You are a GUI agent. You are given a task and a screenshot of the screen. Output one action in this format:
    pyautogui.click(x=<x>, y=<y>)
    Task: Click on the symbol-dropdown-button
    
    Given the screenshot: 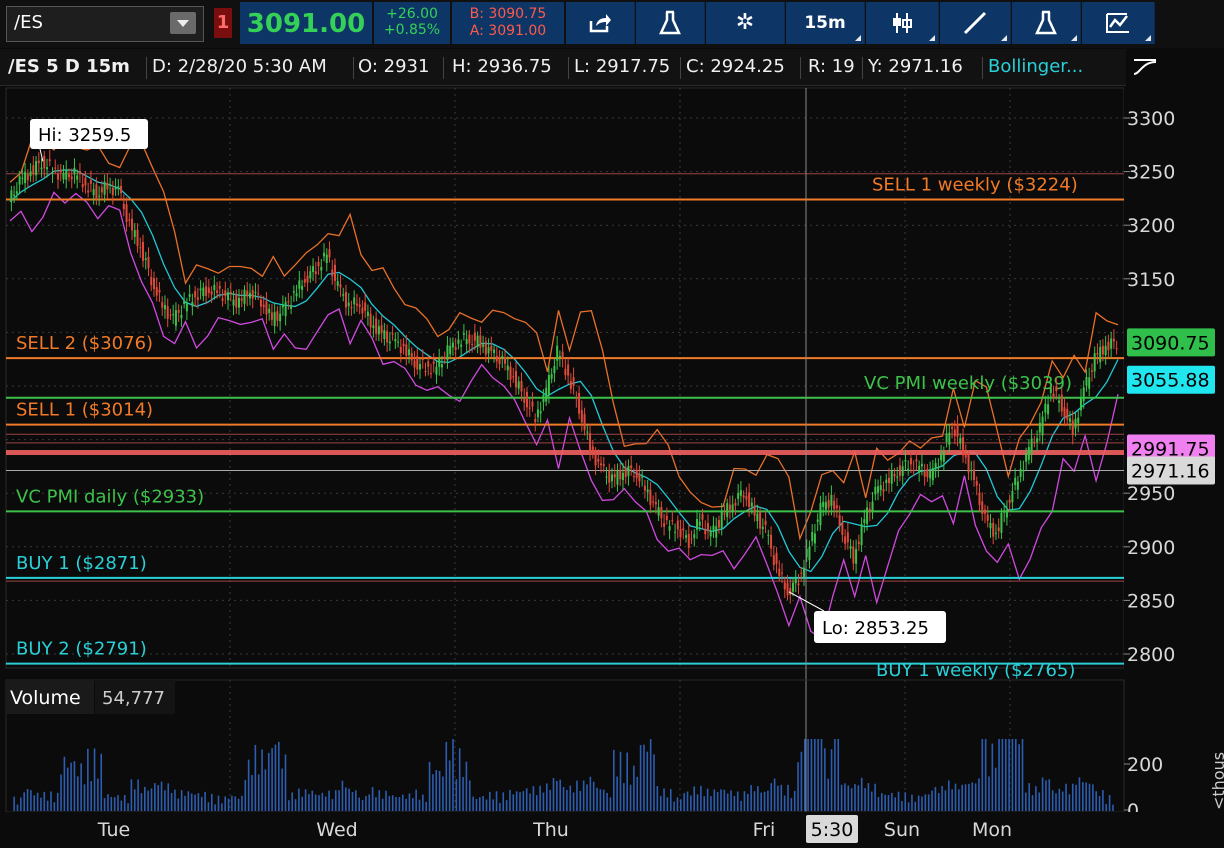 What is the action you would take?
    pyautogui.click(x=183, y=23)
    